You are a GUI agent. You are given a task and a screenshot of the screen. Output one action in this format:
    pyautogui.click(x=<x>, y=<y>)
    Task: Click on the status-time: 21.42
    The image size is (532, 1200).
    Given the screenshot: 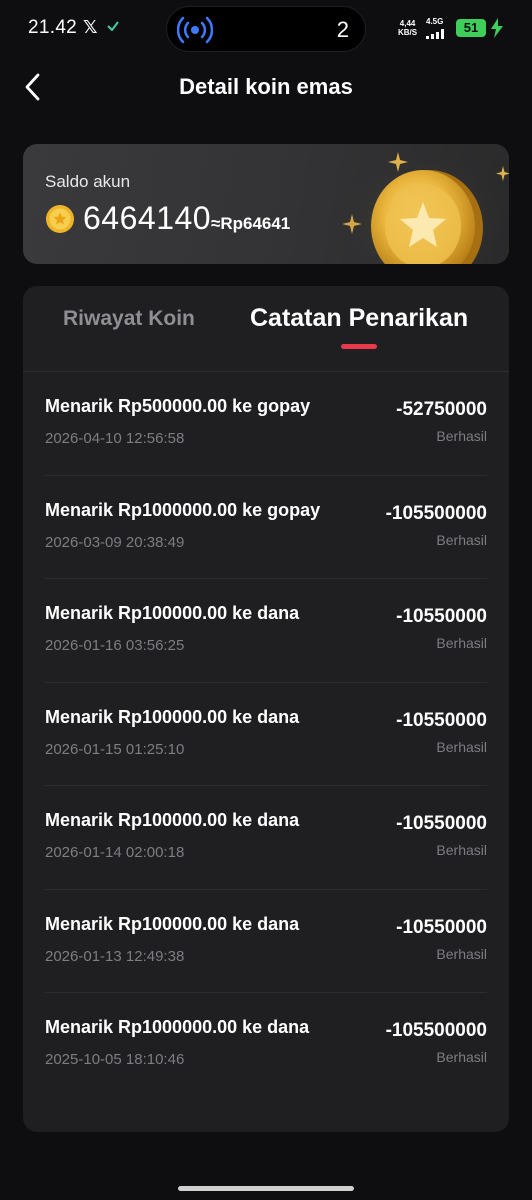 What is the action you would take?
    pyautogui.click(x=53, y=27)
    